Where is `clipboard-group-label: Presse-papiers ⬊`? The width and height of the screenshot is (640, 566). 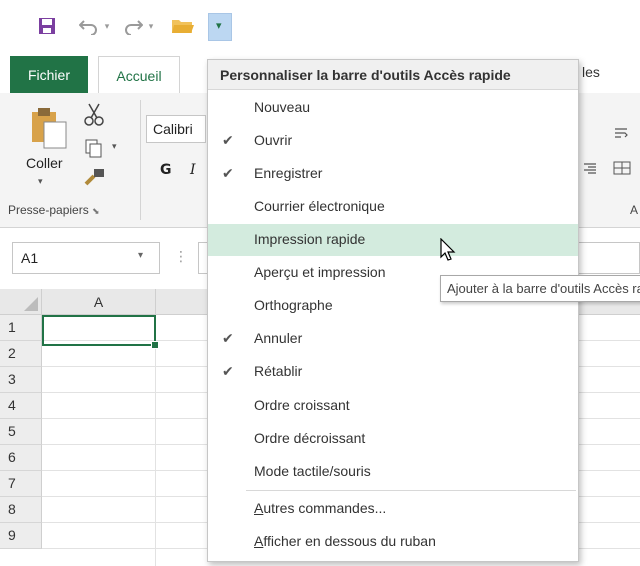
clipboard-group-label: Presse-papiers ⬊ is located at coordinates (54, 210).